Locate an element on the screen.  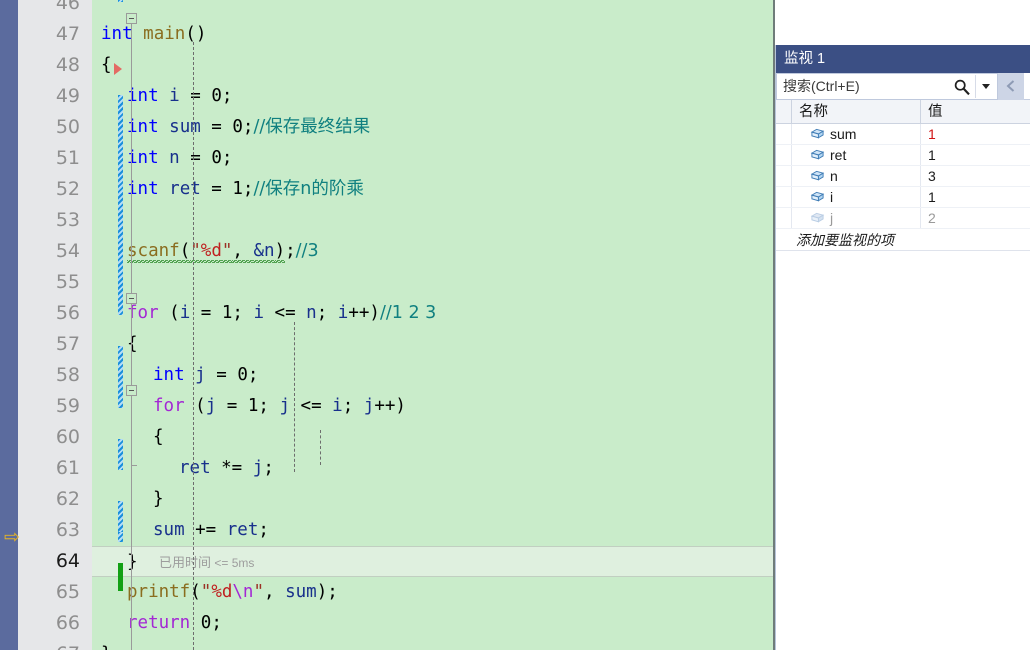
watch-search-box: 搜索(Ctrl+E) is located at coordinates (887, 86).